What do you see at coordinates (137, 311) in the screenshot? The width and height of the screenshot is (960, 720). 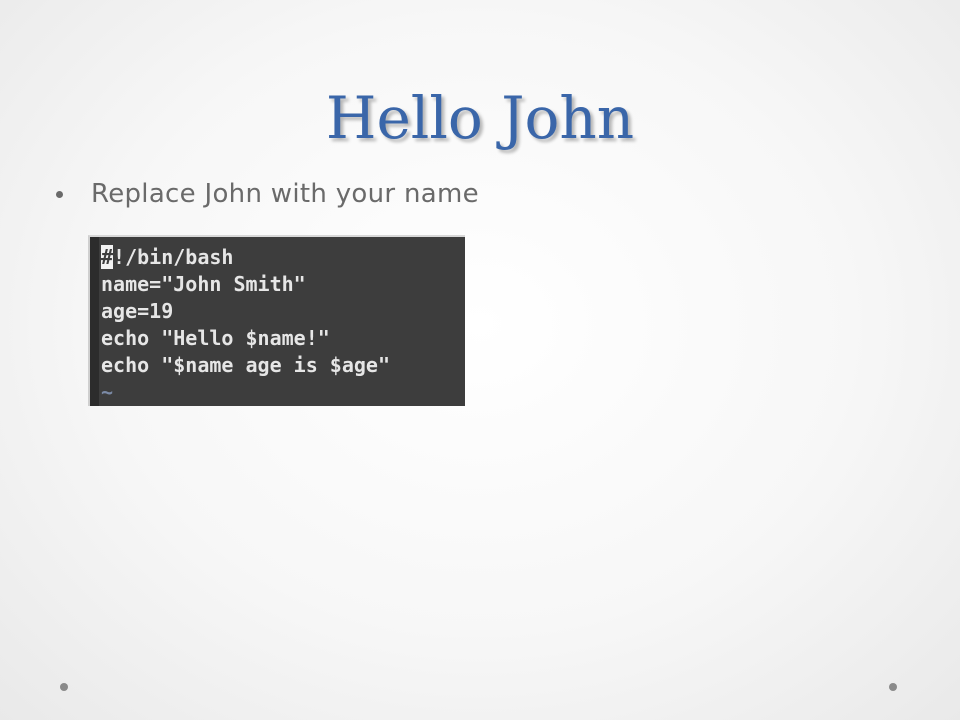 I see `code-line: age=19` at bounding box center [137, 311].